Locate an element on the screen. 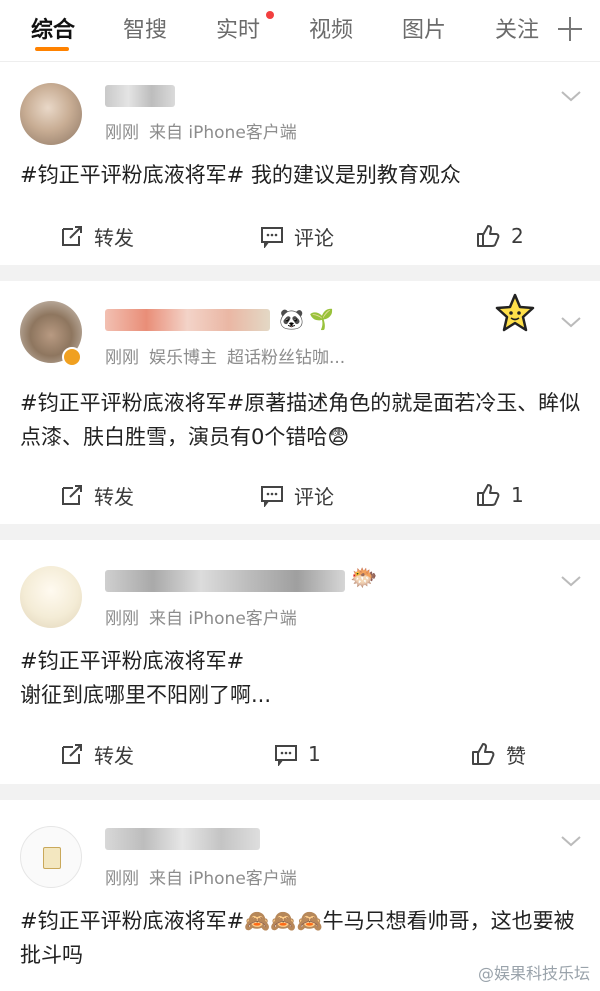 The width and height of the screenshot is (600, 991). tab-smart-search: 智搜 is located at coordinates (145, 31).